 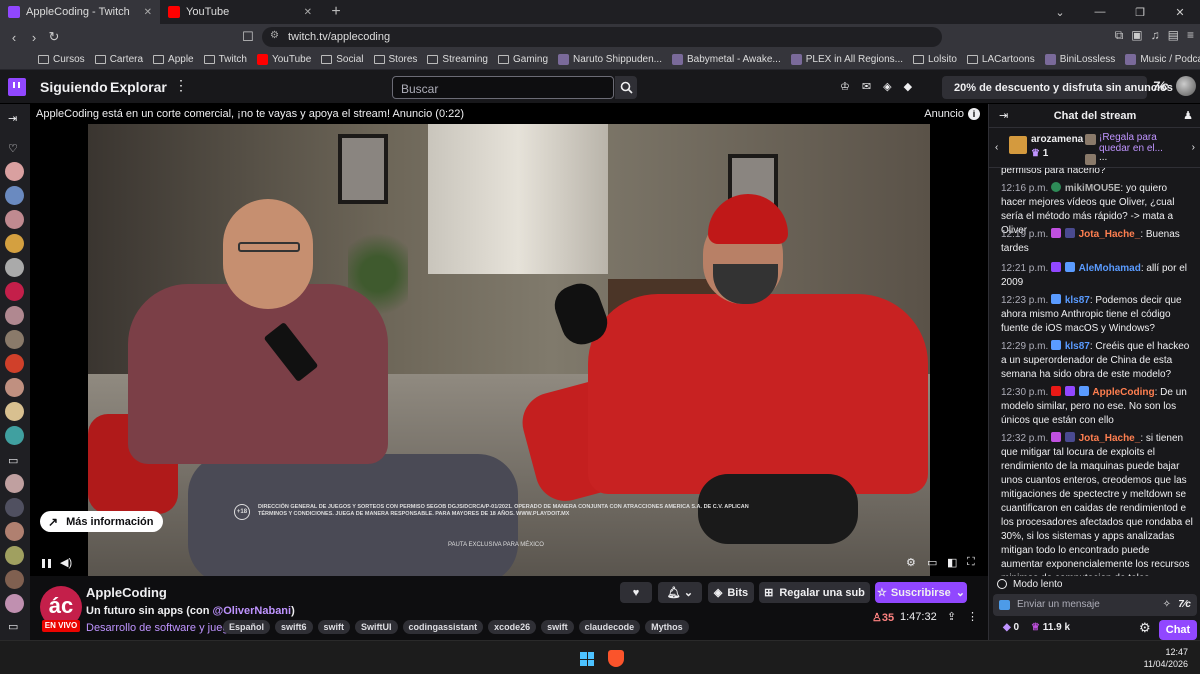 I want to click on inbox-icon: ✉, so click(x=866, y=86).